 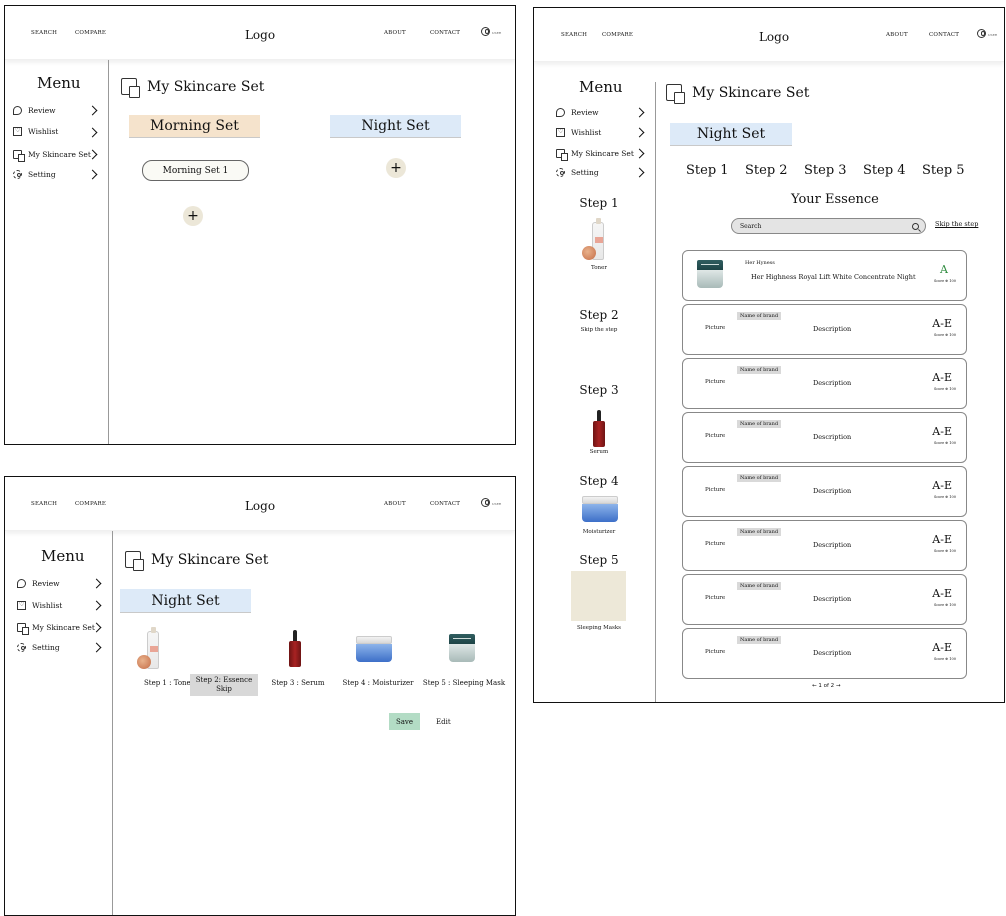 What do you see at coordinates (443, 722) in the screenshot?
I see `edit-button: Edit` at bounding box center [443, 722].